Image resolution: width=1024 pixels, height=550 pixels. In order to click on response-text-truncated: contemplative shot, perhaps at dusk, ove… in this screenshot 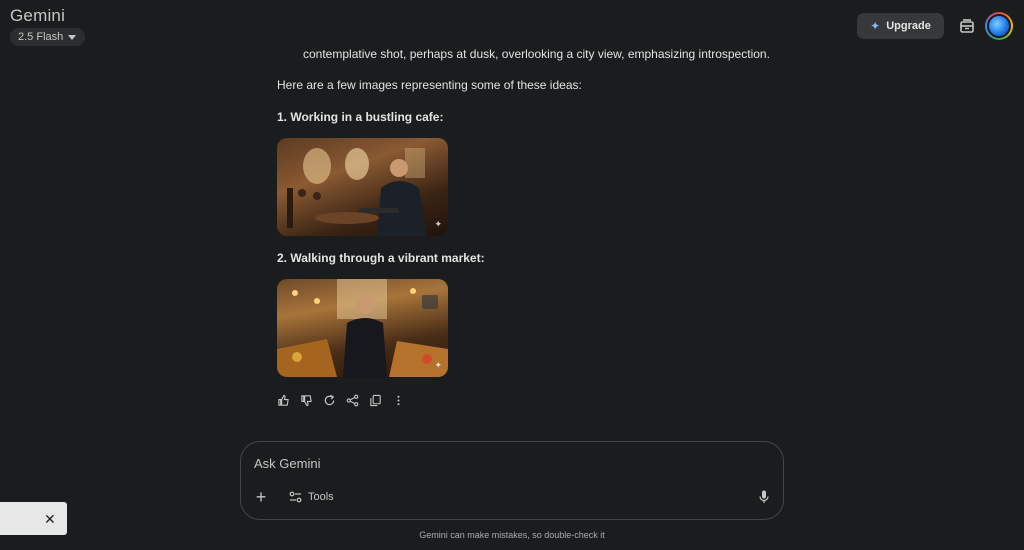, I will do `click(536, 54)`.